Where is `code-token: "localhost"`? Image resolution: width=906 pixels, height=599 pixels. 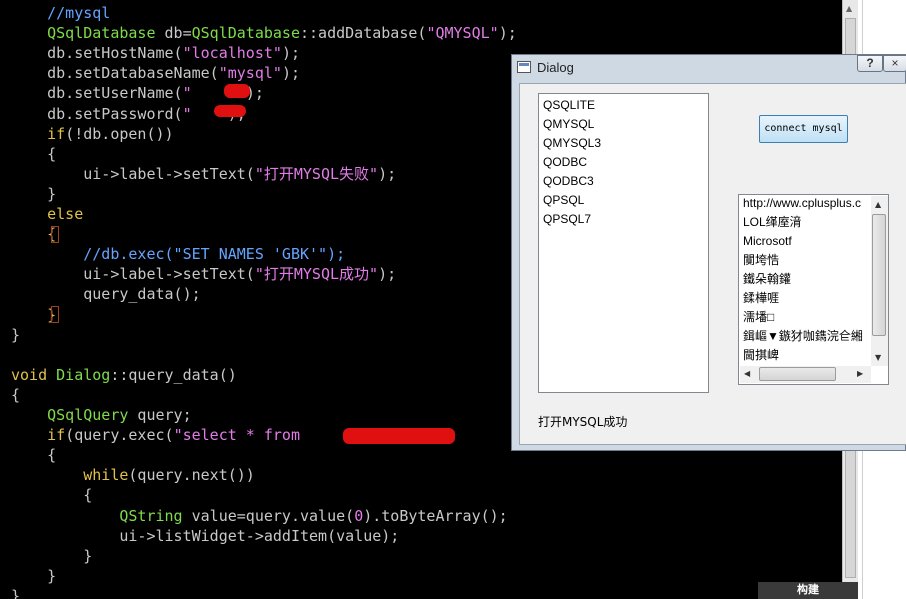
code-token: "localhost" is located at coordinates (232, 53).